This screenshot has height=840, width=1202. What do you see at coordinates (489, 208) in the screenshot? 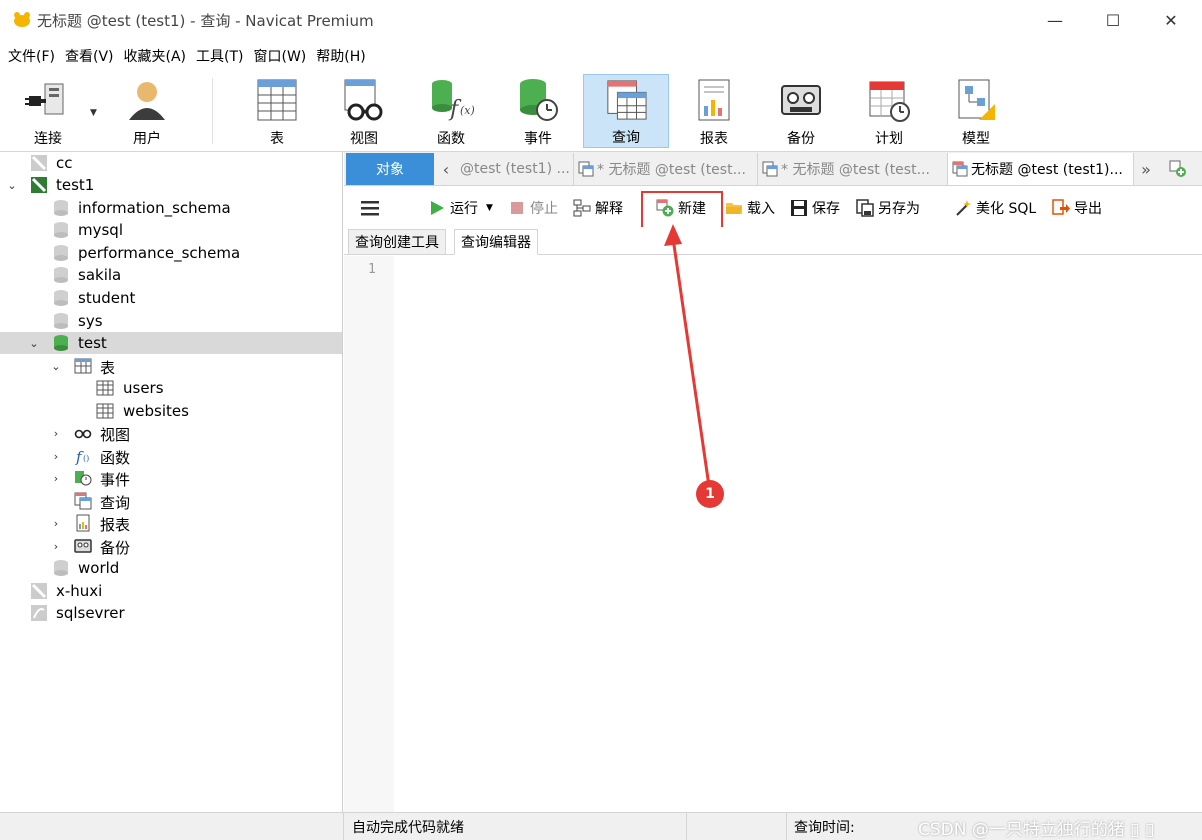
I see `run-dropdown-icon: ▼` at bounding box center [489, 208].